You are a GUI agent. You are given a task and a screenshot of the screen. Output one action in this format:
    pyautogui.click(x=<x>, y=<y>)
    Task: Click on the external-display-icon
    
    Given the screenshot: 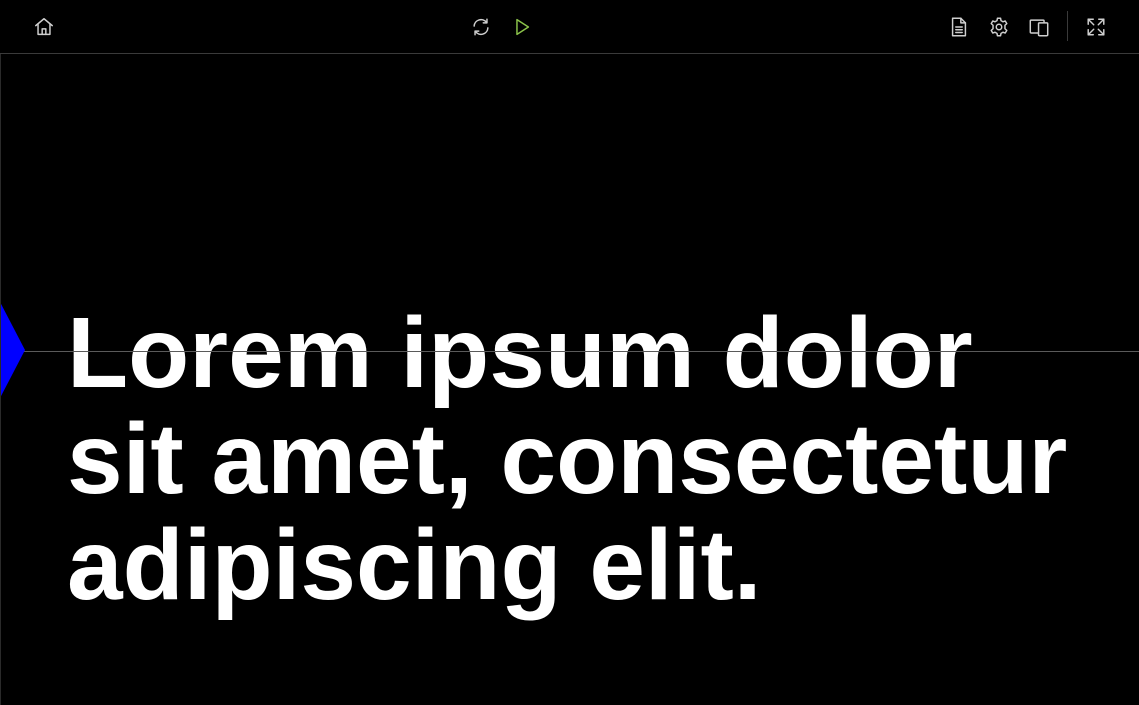 What is the action you would take?
    pyautogui.click(x=1039, y=27)
    